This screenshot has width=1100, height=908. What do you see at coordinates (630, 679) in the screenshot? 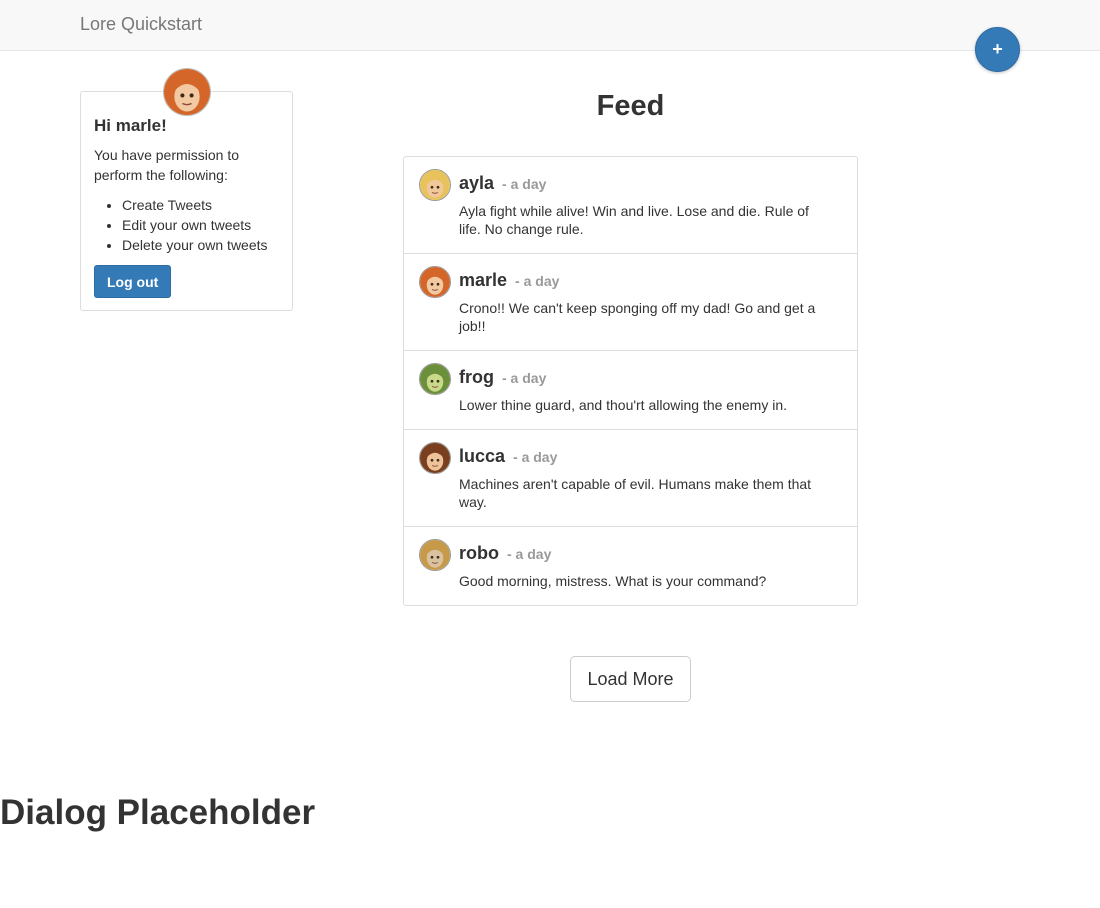
I see `load-more-button: Load More` at bounding box center [630, 679].